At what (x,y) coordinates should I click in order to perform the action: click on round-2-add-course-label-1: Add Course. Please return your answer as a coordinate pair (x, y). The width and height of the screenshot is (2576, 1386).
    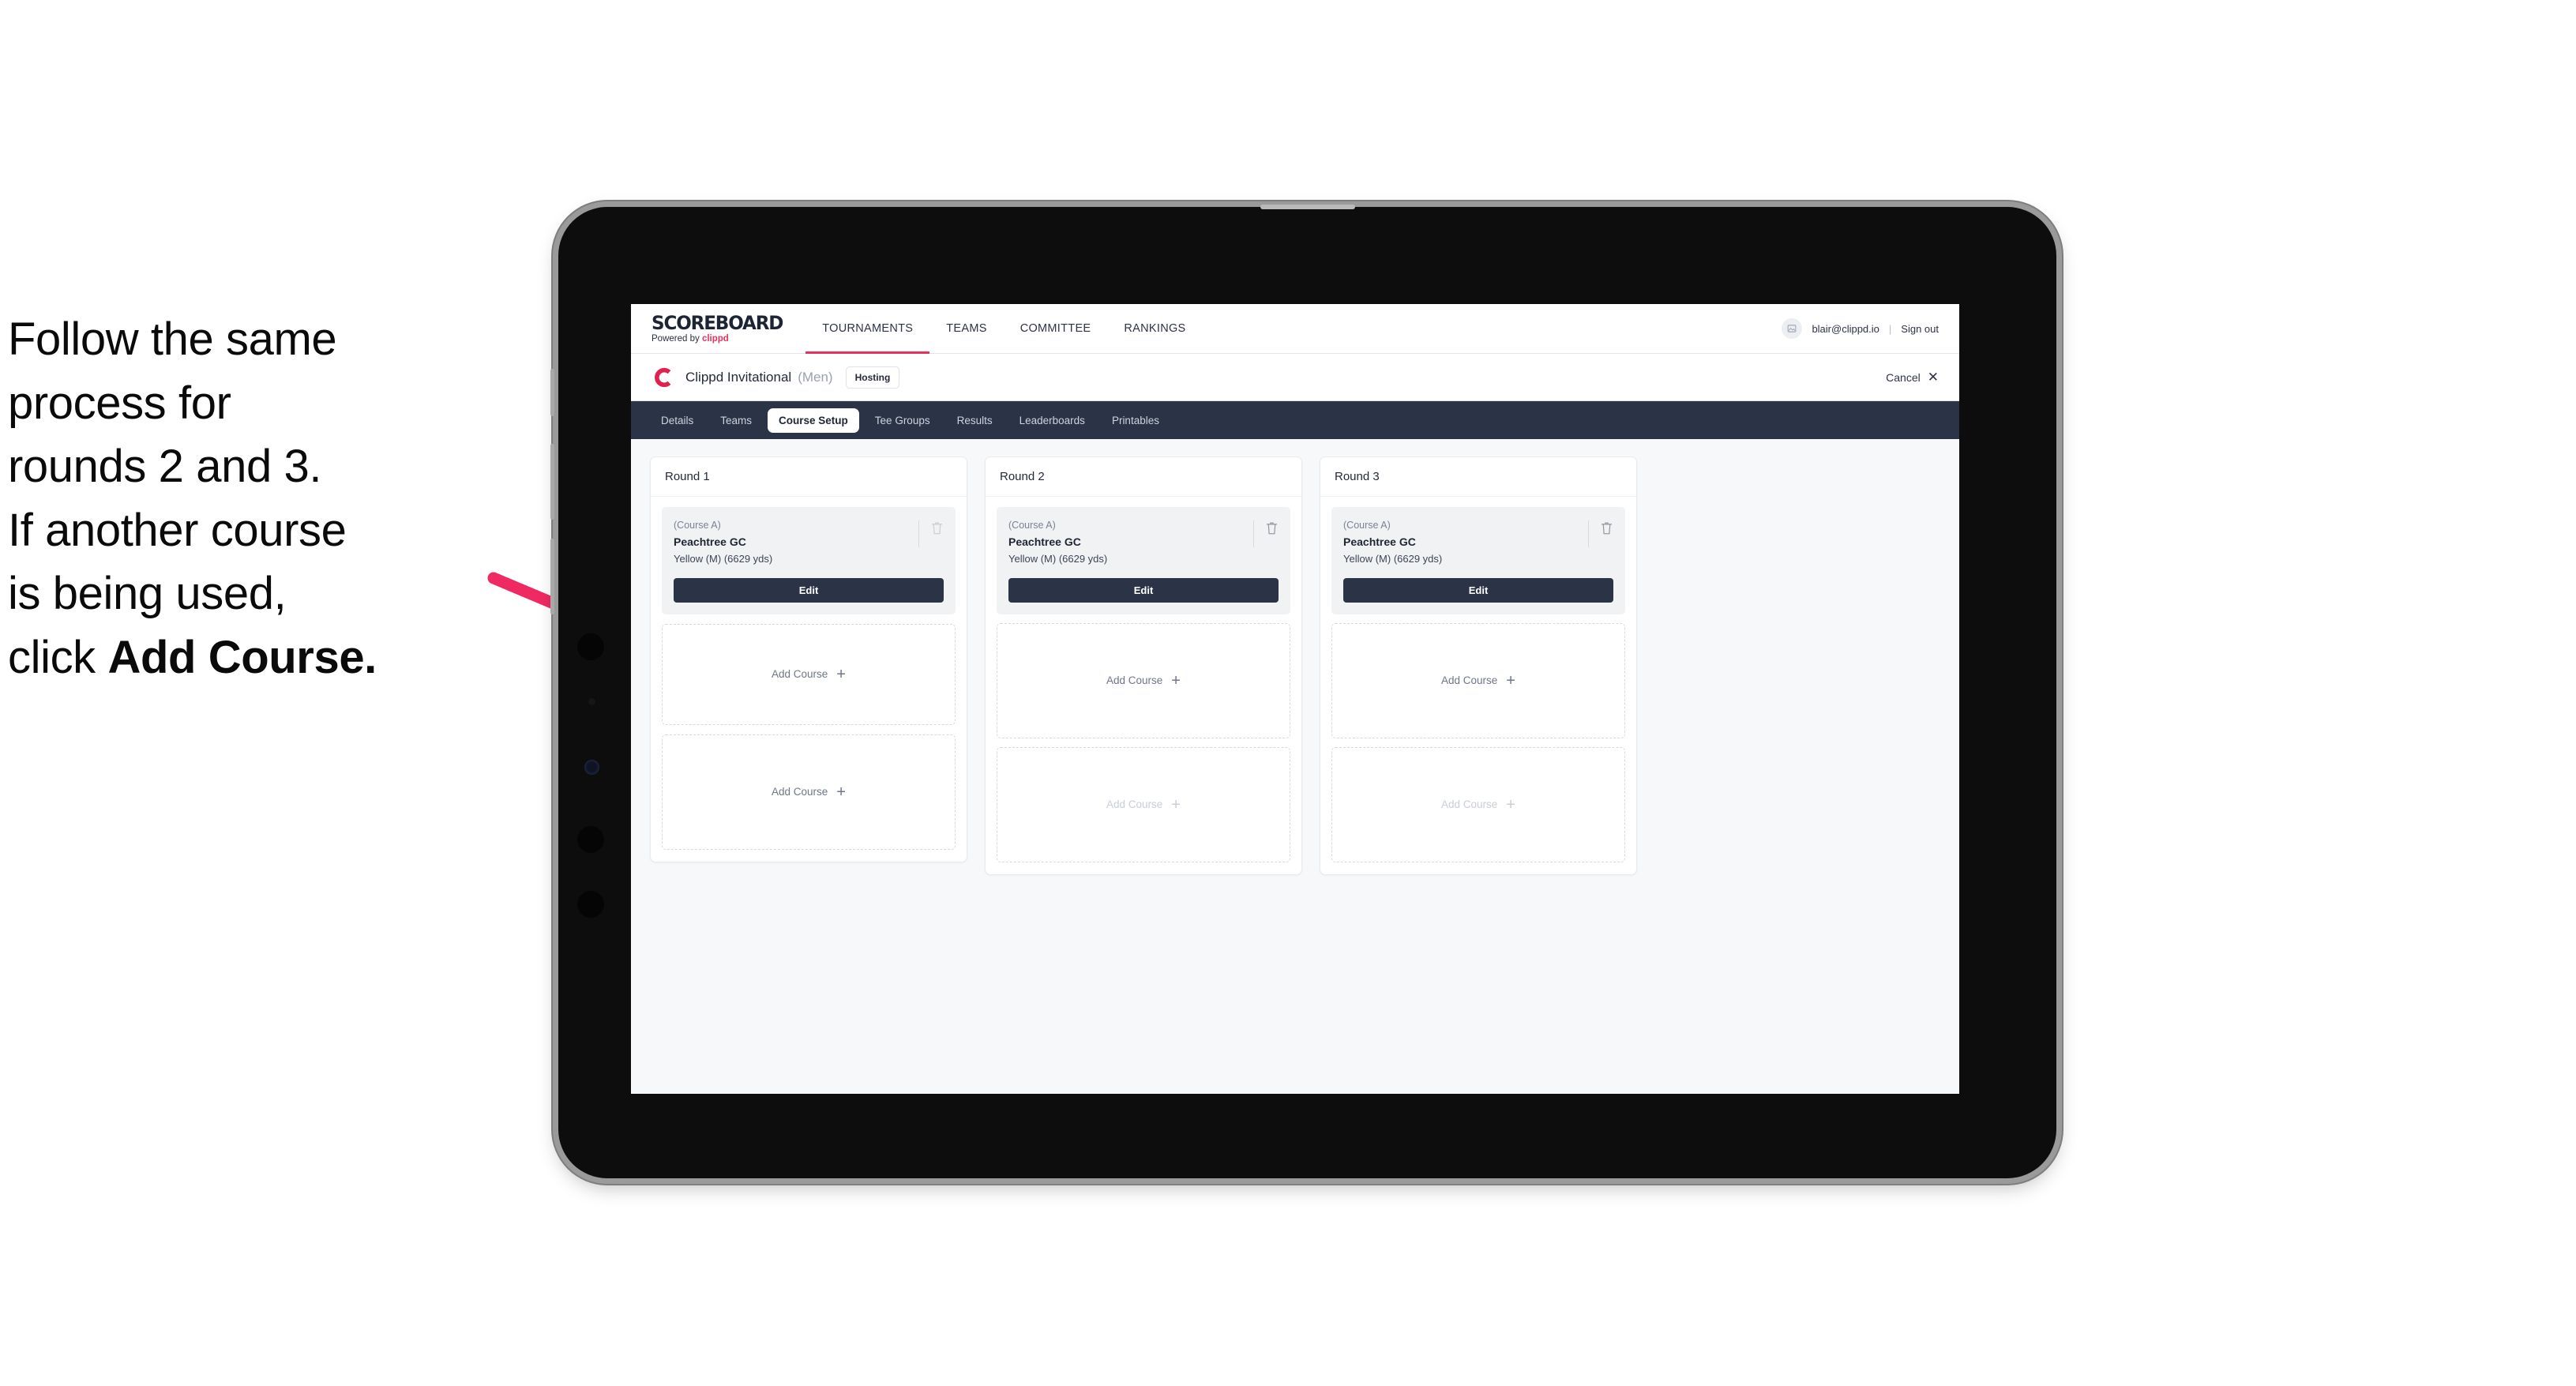
    Looking at the image, I should click on (1134, 680).